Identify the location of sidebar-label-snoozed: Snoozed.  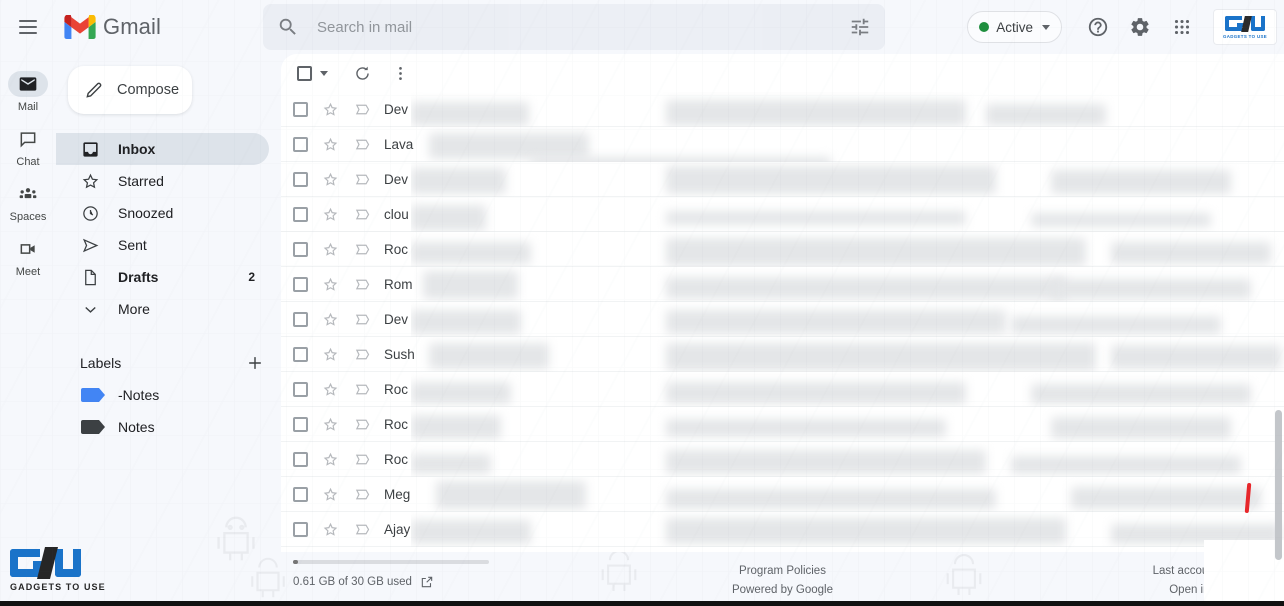
(146, 213).